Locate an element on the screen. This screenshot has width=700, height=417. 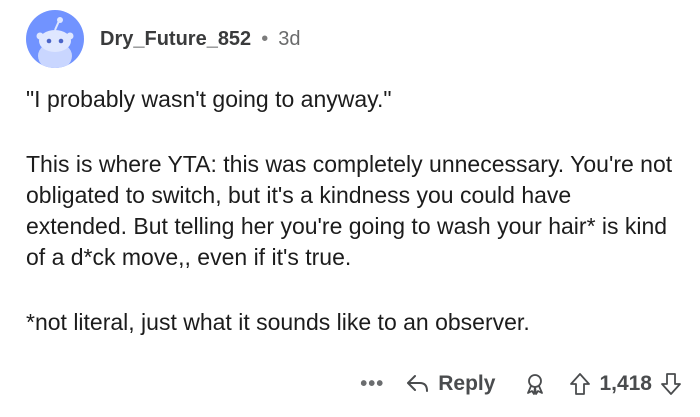
comment-actions: ••• Reply 1,418 is located at coordinates (521, 384).